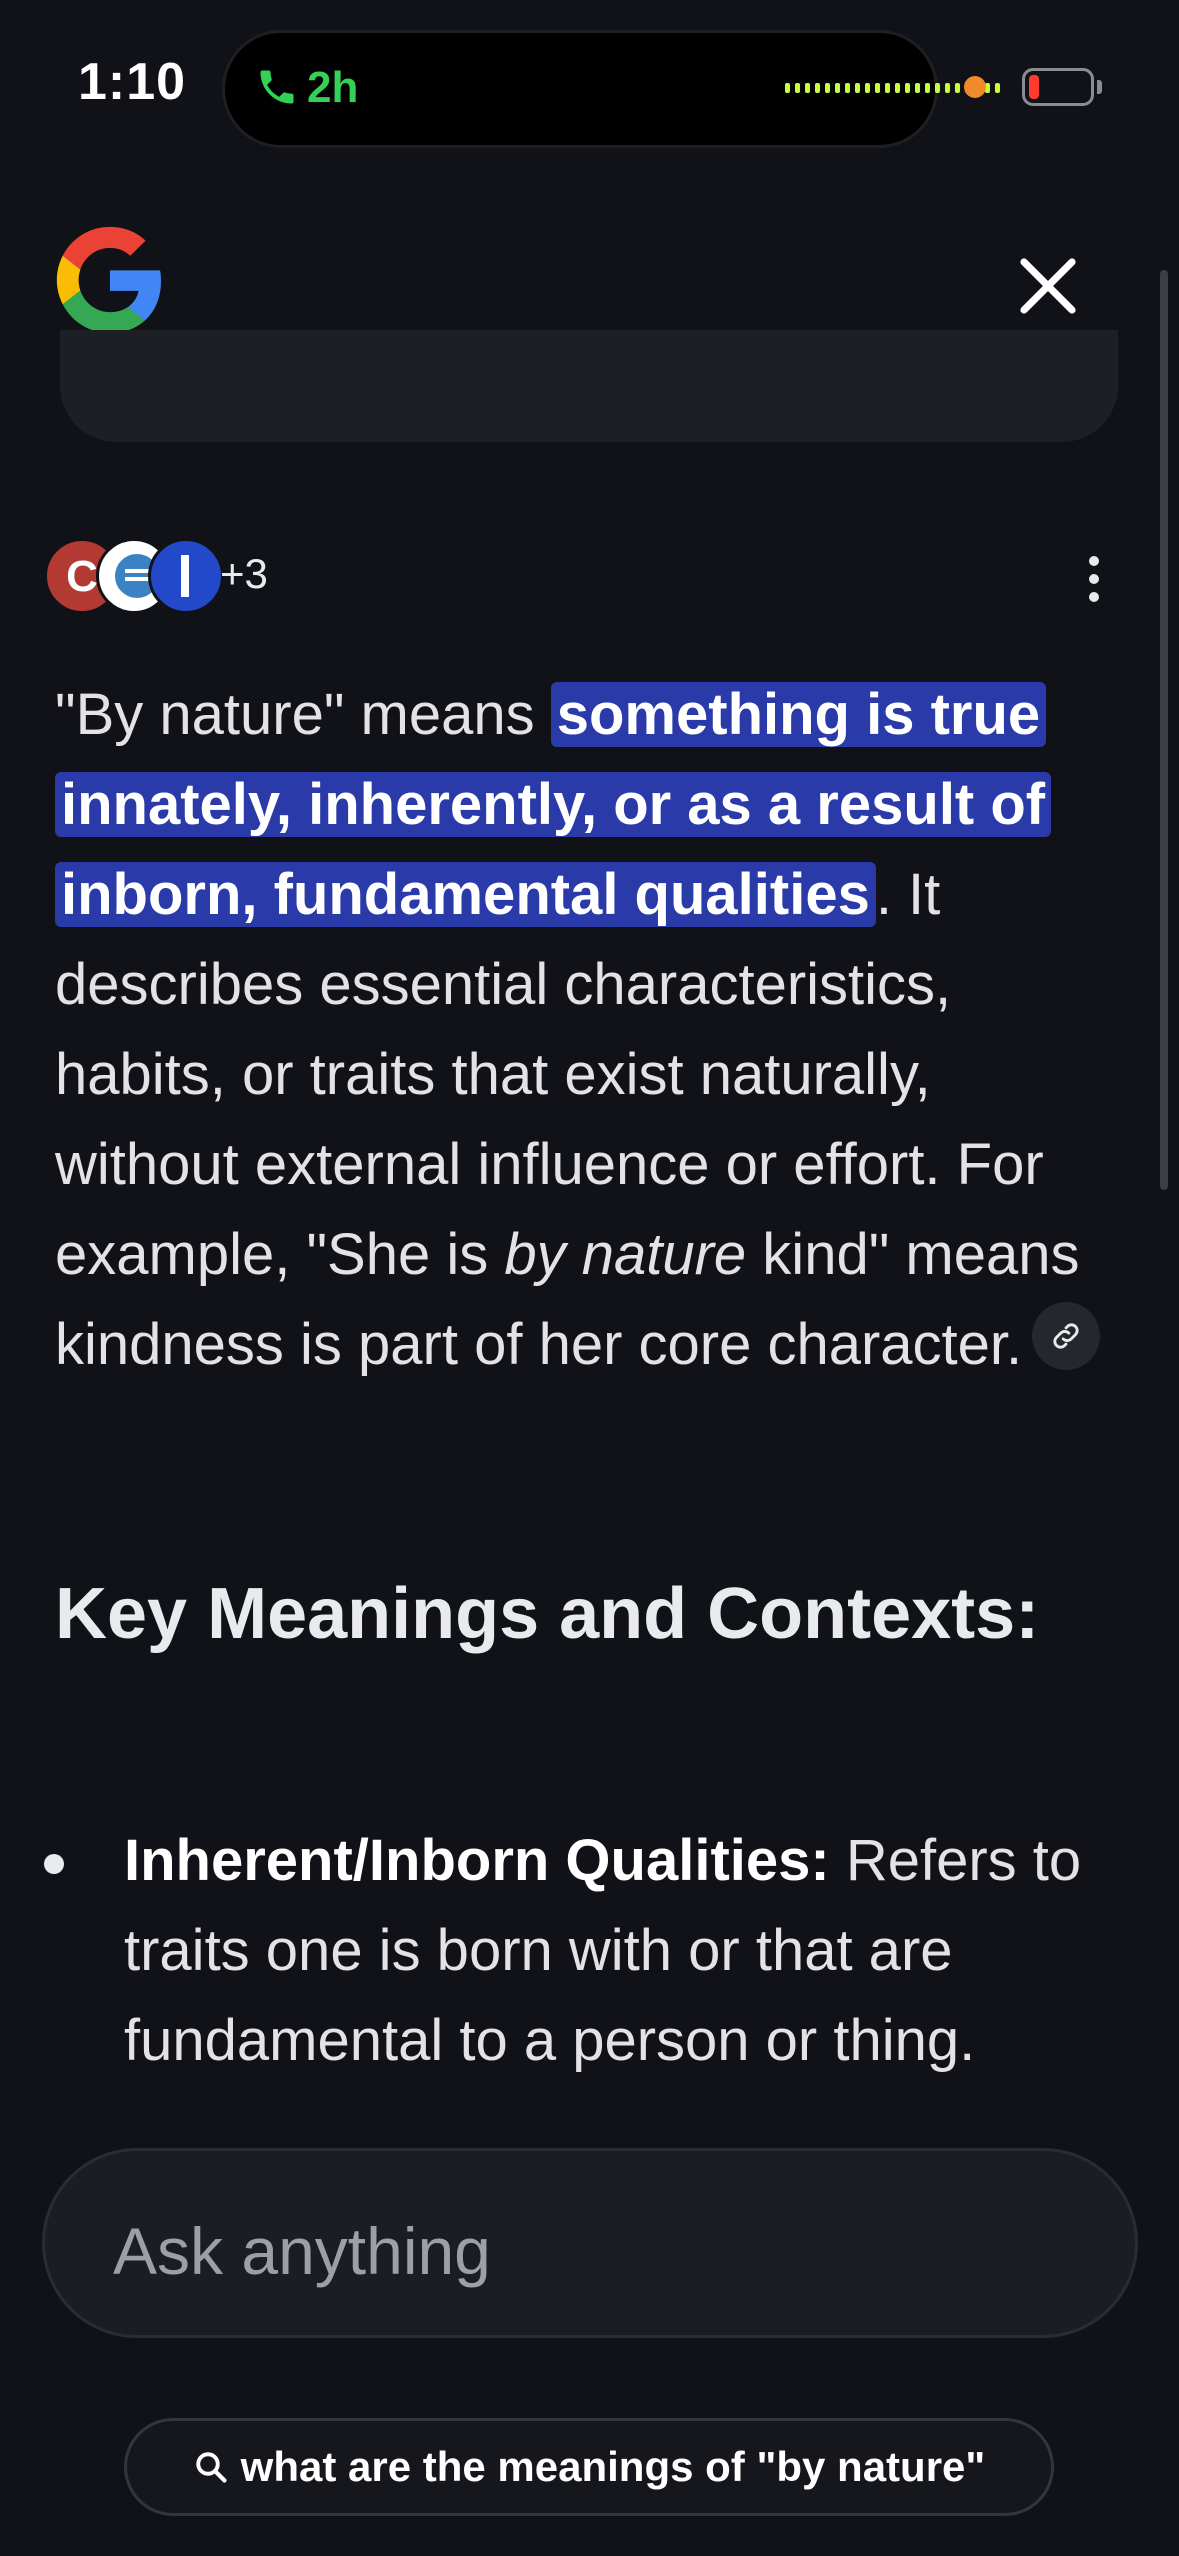  Describe the element at coordinates (1048, 286) in the screenshot. I see `close-icon` at that location.